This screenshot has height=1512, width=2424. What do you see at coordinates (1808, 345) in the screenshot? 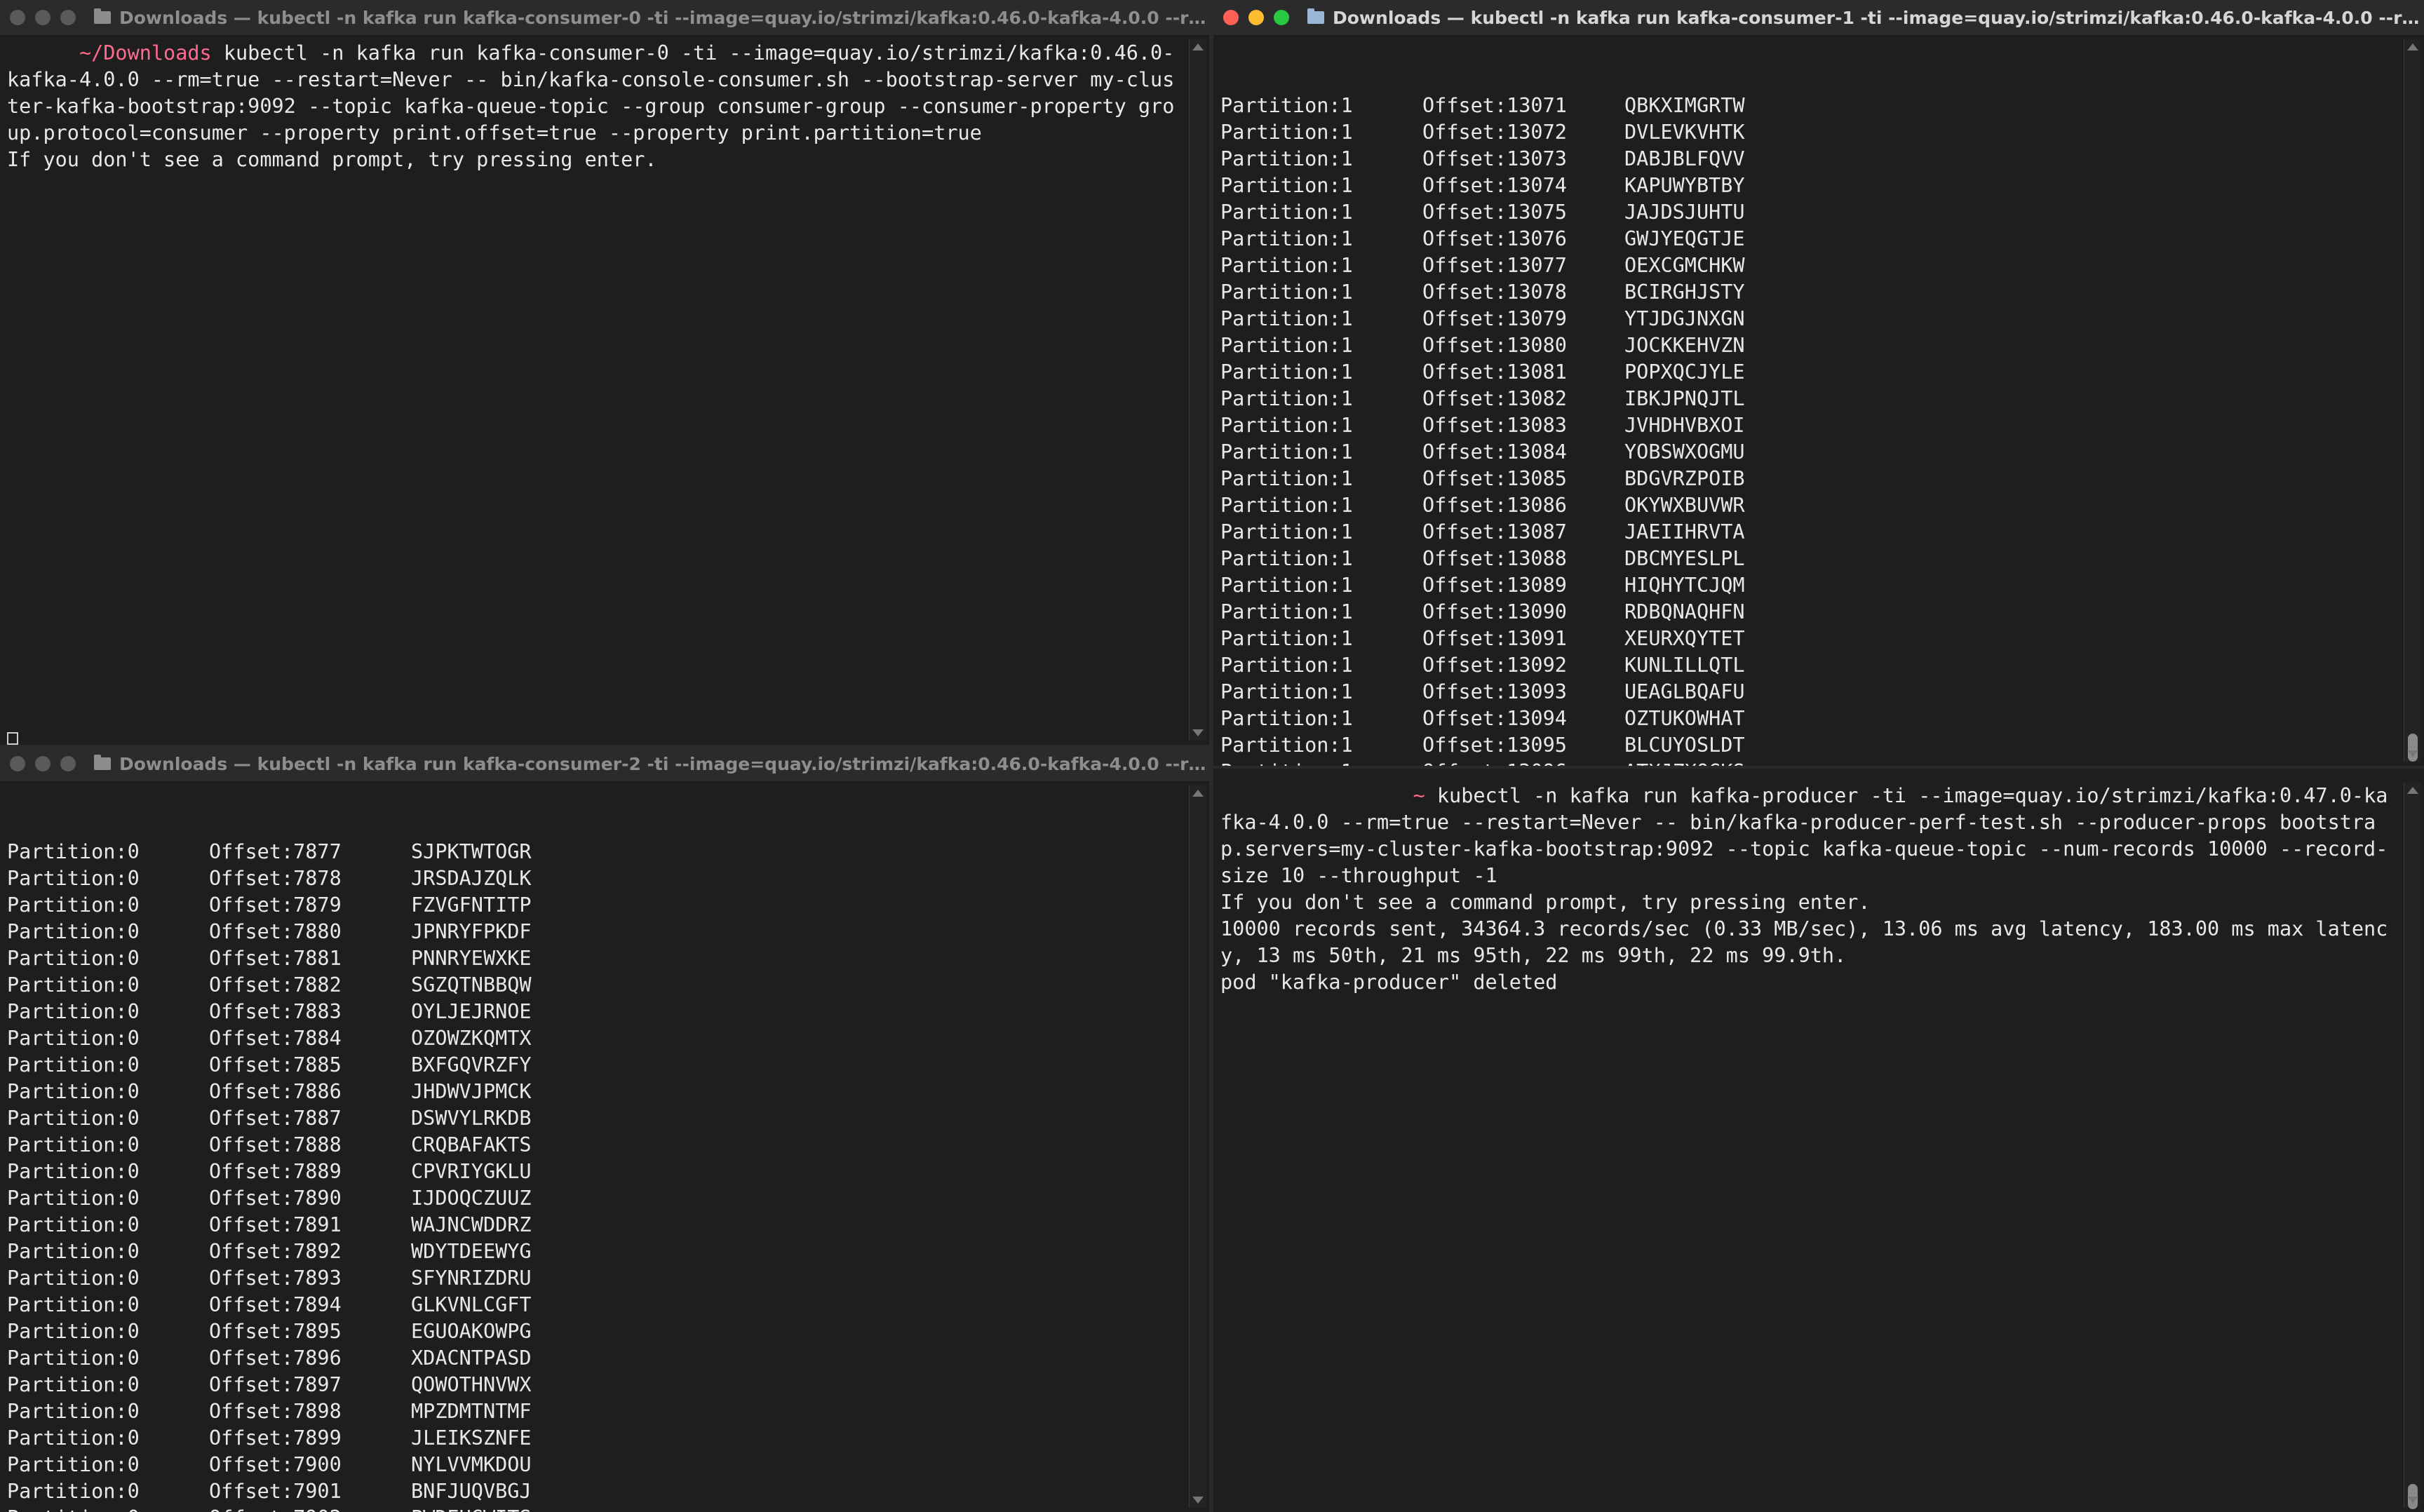
I see `record-row: Partition:1 Offset:13080 JOCKKEHVZN` at bounding box center [1808, 345].